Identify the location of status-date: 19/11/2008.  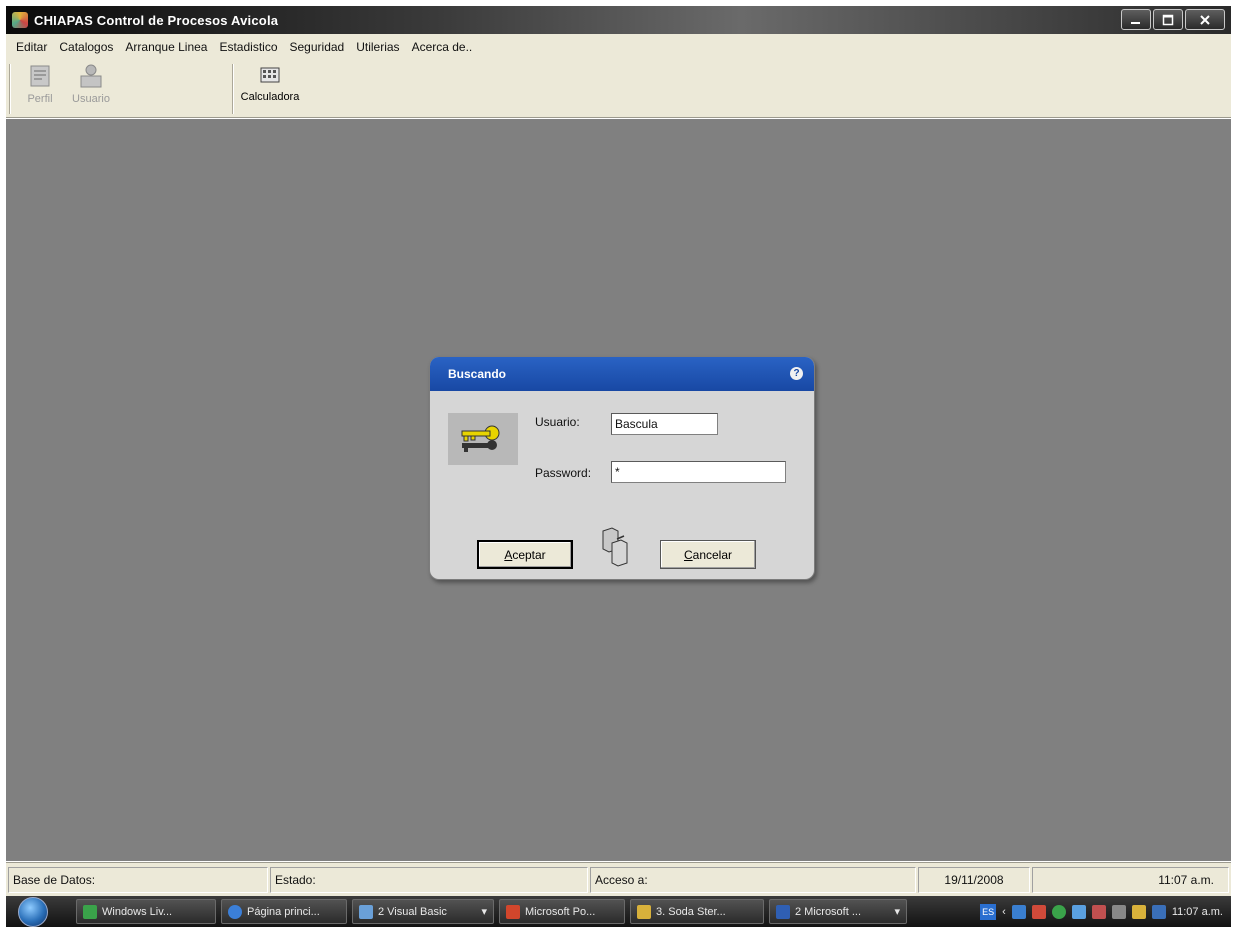
(974, 880).